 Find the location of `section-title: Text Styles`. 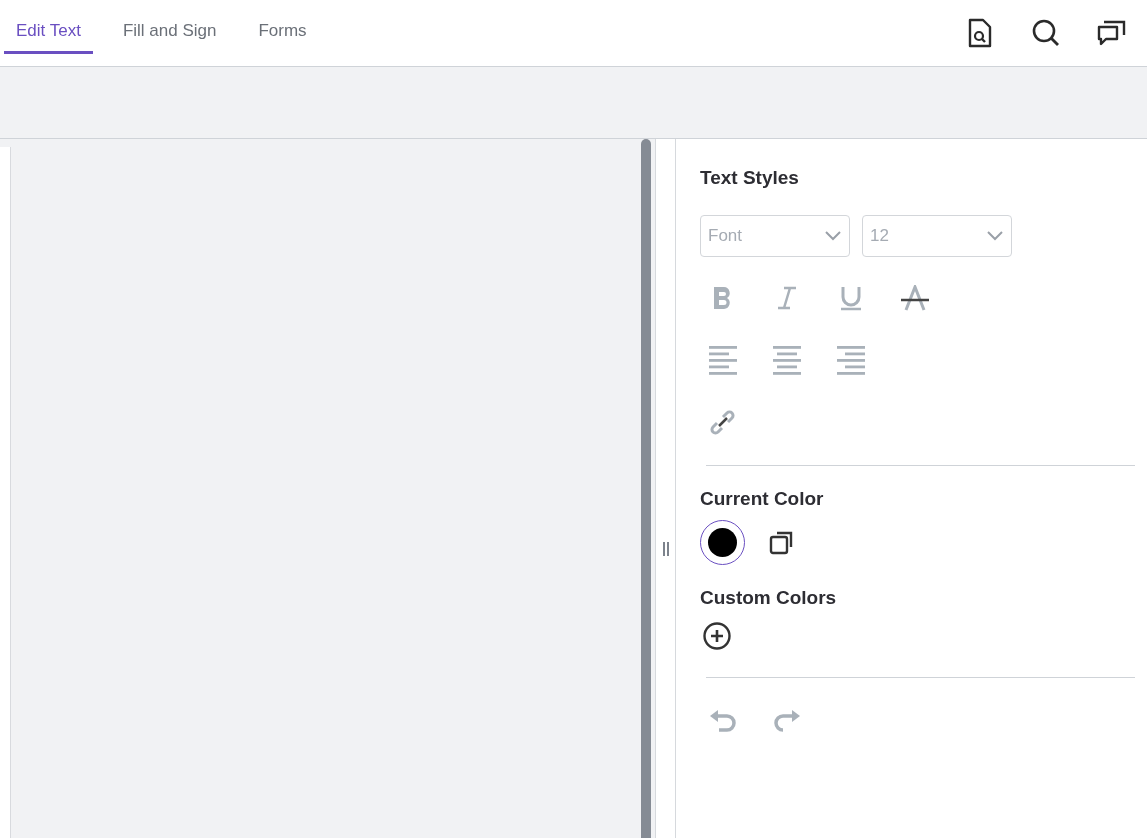

section-title: Text Styles is located at coordinates (750, 178).